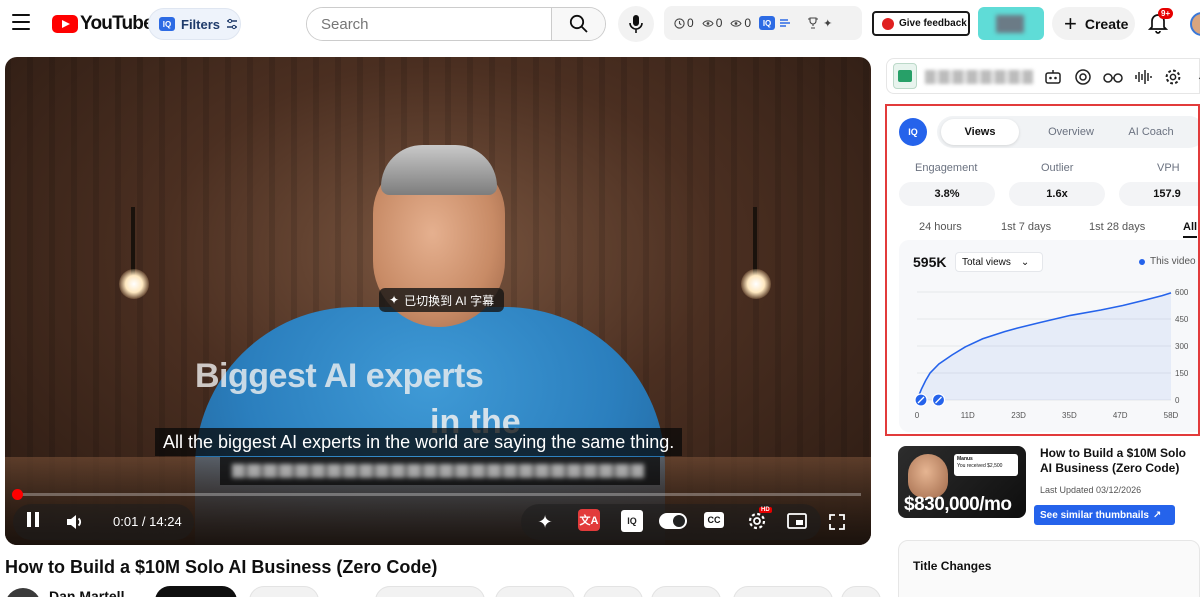 Image resolution: width=1200 pixels, height=597 pixels. What do you see at coordinates (1093, 23) in the screenshot?
I see `create-button: + Create` at bounding box center [1093, 23].